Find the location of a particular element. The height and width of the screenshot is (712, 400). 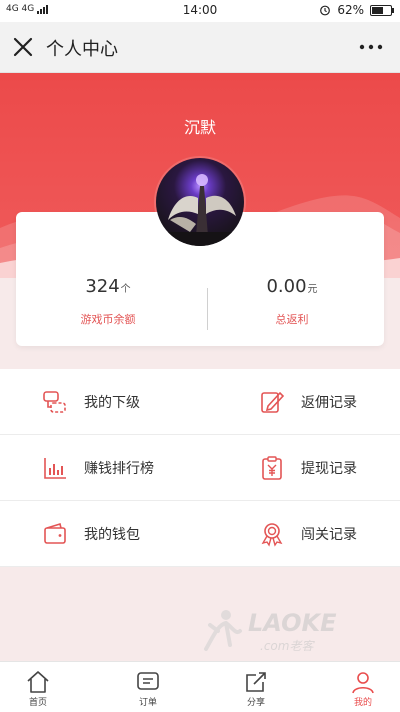

coin-balance: 324个 游戏币余额 is located at coordinates (108, 301).